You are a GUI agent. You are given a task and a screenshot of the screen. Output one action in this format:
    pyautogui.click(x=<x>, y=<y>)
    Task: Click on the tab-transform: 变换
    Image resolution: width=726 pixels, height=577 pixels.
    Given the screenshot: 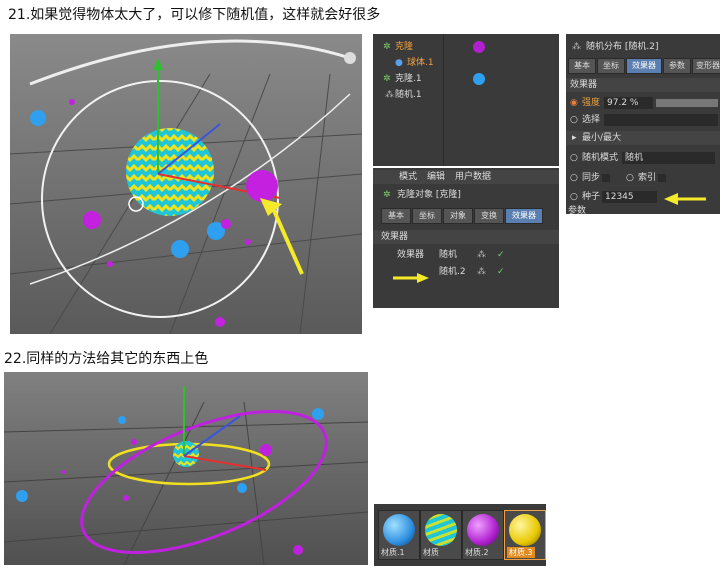 What is the action you would take?
    pyautogui.click(x=489, y=216)
    